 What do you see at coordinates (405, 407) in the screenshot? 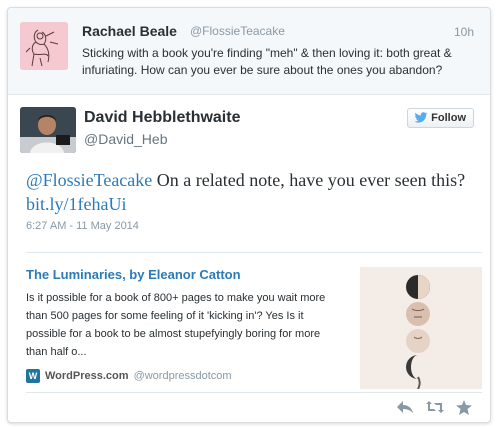
I see `reply-icon` at bounding box center [405, 407].